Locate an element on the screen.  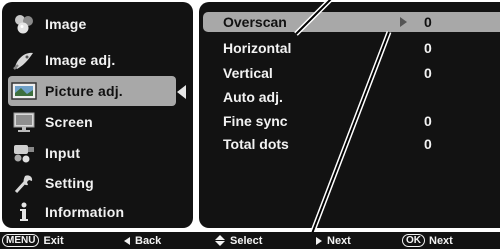
menu-item-label: Image is located at coordinates (66, 24).